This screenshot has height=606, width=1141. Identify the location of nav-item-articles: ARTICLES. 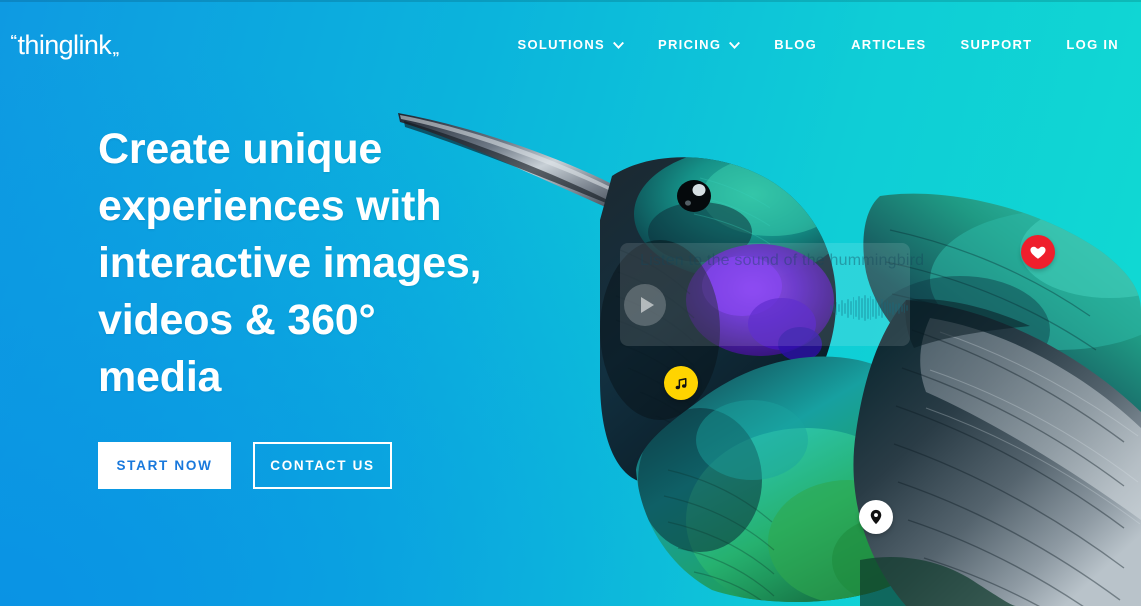
(888, 44).